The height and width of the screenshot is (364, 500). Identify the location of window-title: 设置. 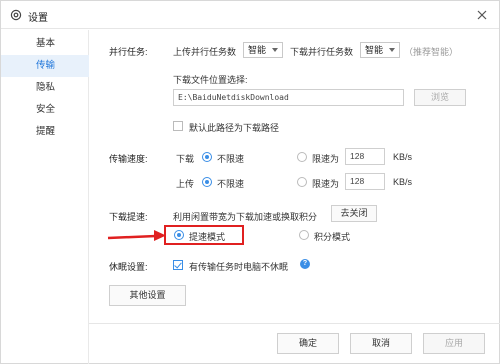
(38, 18).